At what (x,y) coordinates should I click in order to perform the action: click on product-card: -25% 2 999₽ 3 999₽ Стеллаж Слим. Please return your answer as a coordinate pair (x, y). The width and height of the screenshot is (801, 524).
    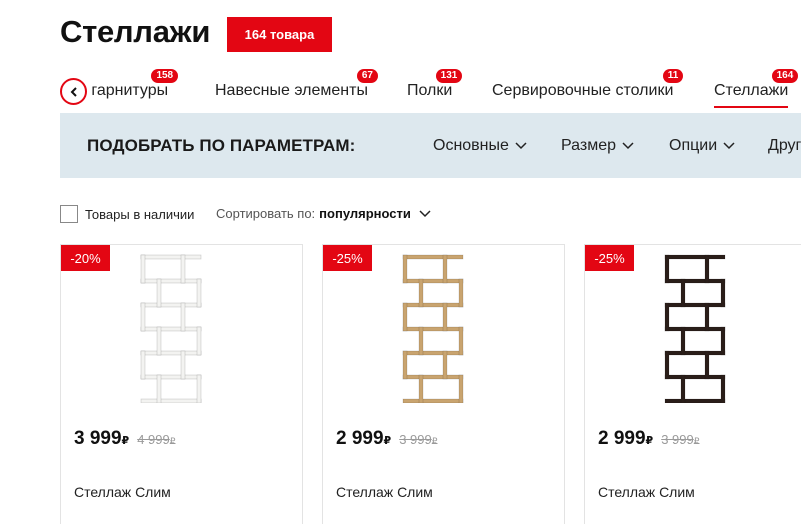
    Looking at the image, I should click on (692, 384).